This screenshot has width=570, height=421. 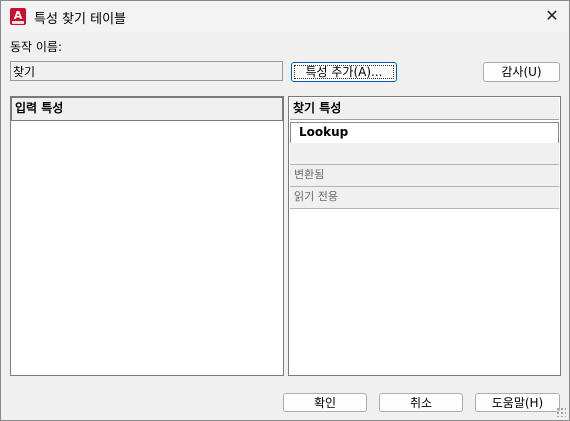 What do you see at coordinates (146, 71) in the screenshot?
I see `action-name-field: 찾기` at bounding box center [146, 71].